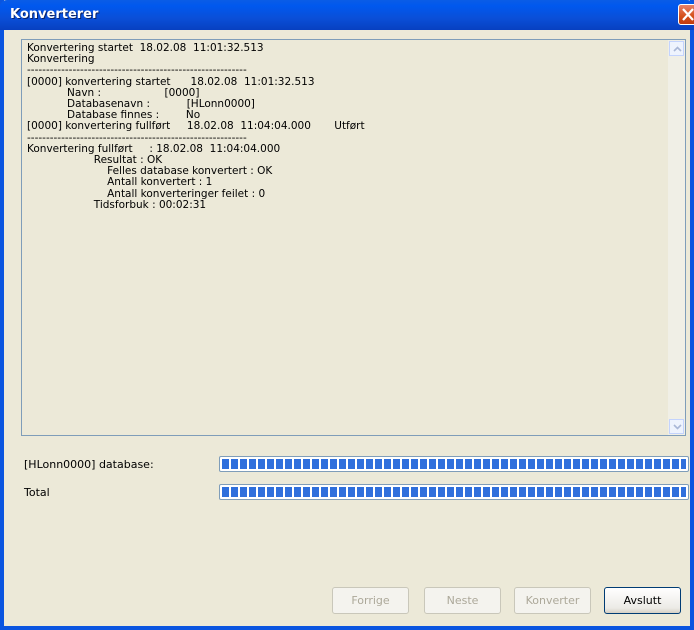 The image size is (694, 630). I want to click on chevron-up-icon, so click(677, 49).